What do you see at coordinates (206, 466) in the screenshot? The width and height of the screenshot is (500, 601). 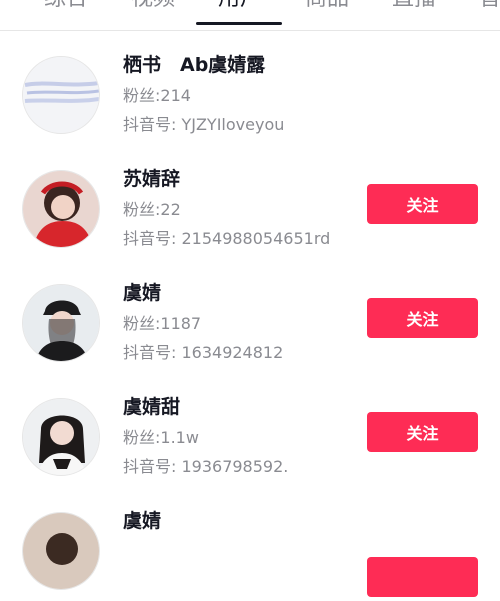 I see `user-douyin-id: 抖音号: 1936798592.` at bounding box center [206, 466].